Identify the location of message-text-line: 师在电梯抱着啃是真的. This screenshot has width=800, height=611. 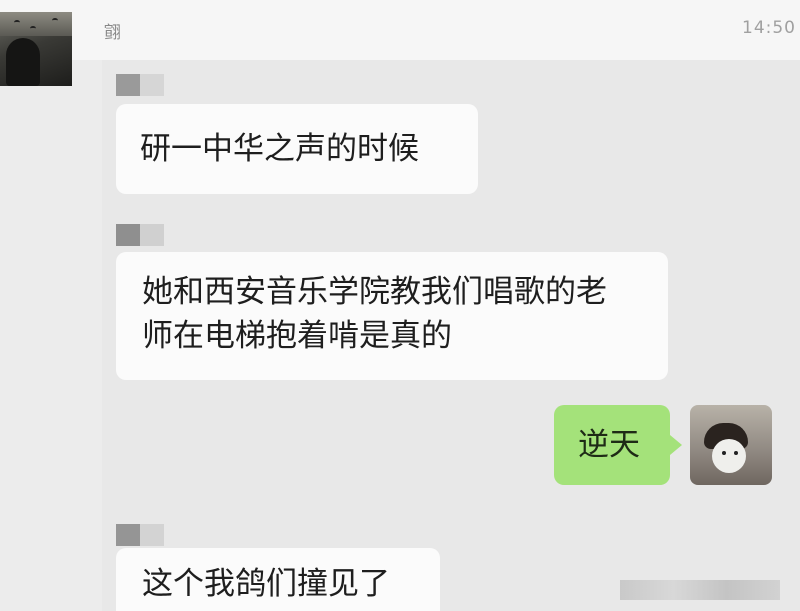
(297, 336).